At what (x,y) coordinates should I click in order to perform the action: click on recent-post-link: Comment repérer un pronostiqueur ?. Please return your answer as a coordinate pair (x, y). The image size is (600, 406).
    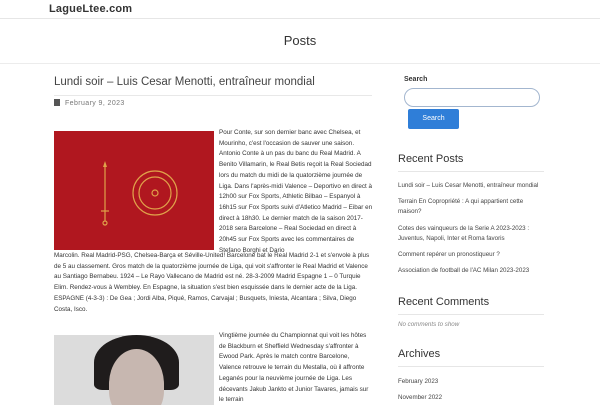
    Looking at the image, I should click on (473, 255).